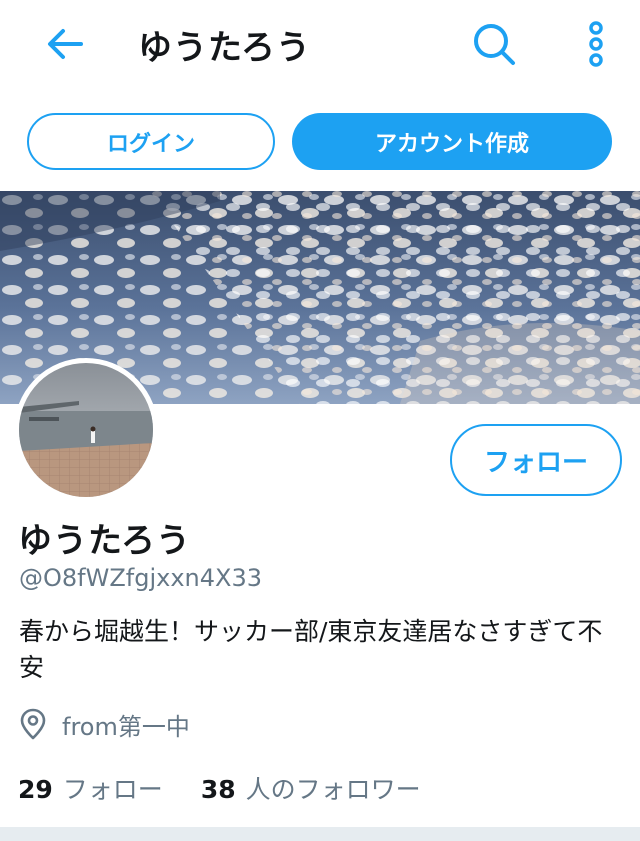 The height and width of the screenshot is (841, 640). What do you see at coordinates (140, 578) in the screenshot?
I see `user-handle: @O8fWZfgjxxn4X33` at bounding box center [140, 578].